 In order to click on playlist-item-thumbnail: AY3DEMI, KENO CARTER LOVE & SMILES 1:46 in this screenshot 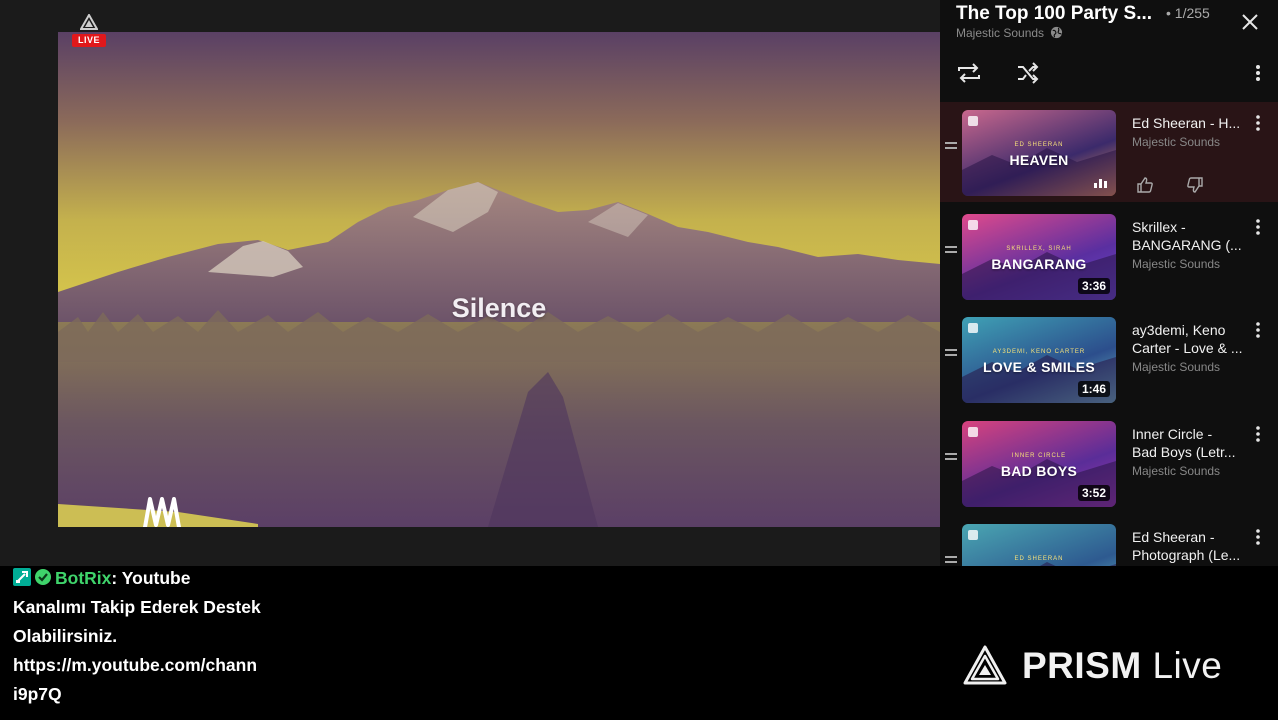, I will do `click(1039, 360)`.